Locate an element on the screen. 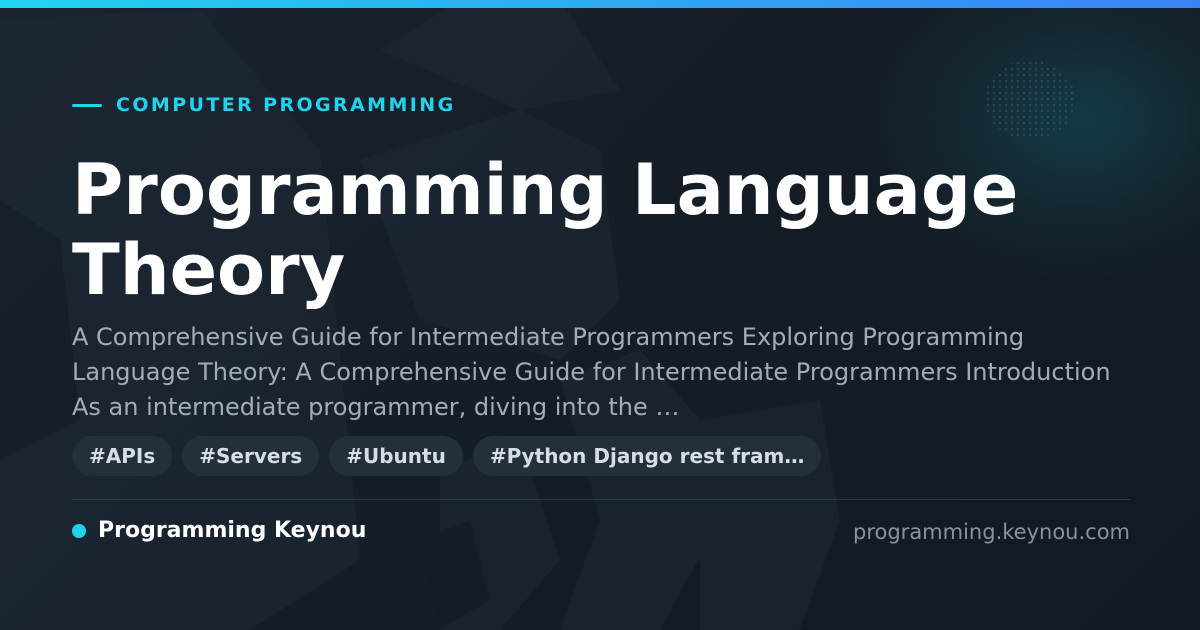 Image resolution: width=1200 pixels, height=630 pixels. tag-chip: #Servers is located at coordinates (251, 456).